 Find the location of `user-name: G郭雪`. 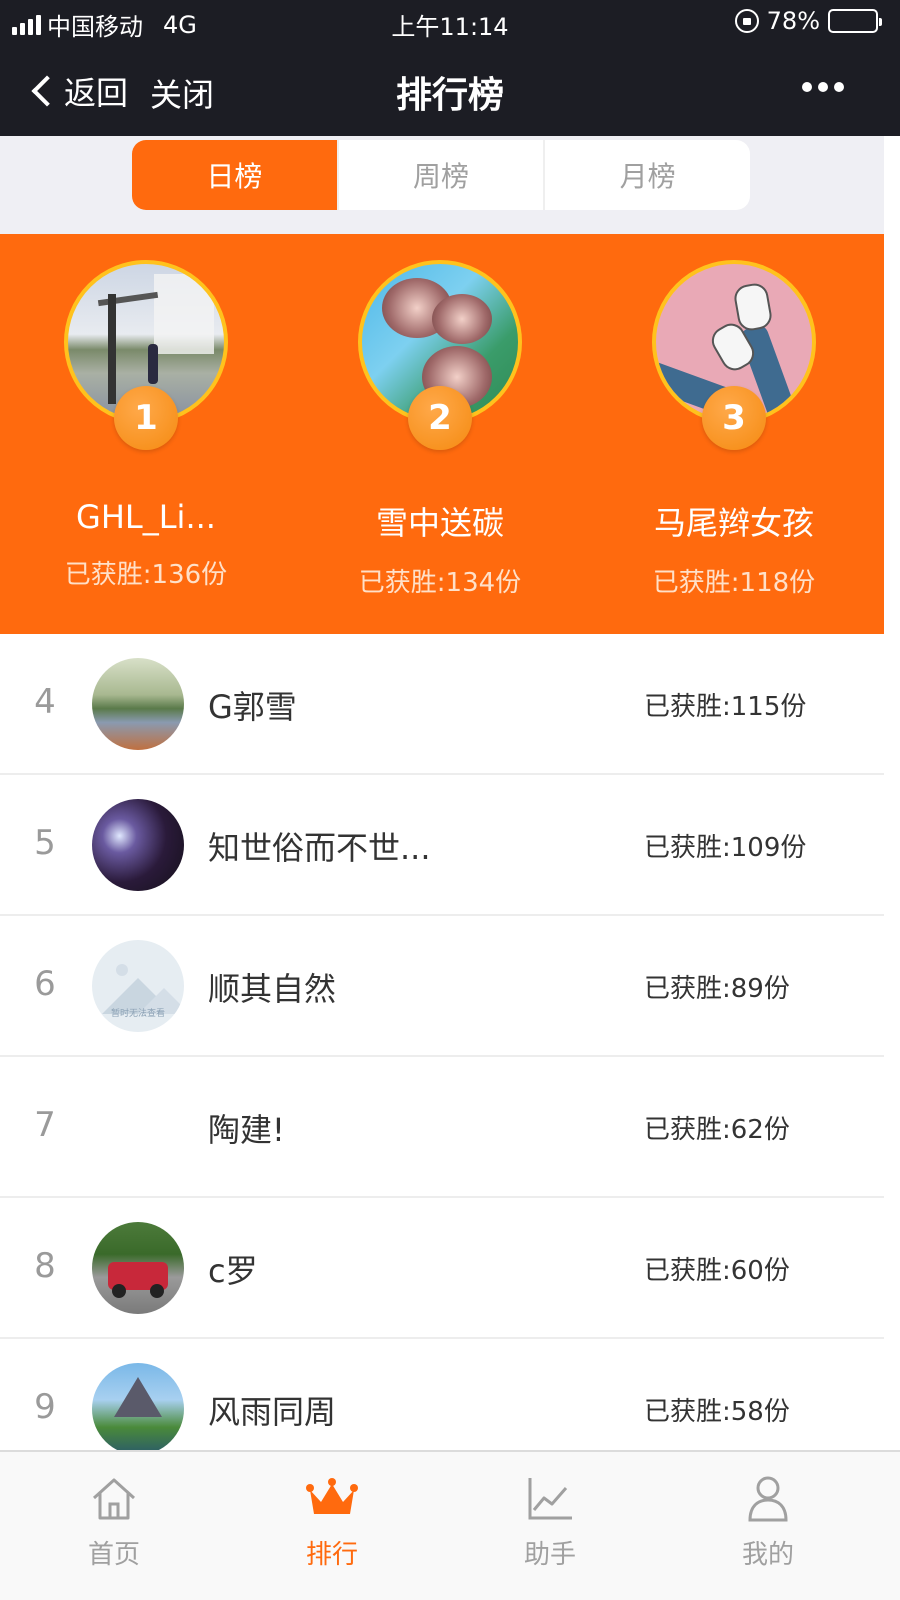

user-name: G郭雪 is located at coordinates (252, 707).